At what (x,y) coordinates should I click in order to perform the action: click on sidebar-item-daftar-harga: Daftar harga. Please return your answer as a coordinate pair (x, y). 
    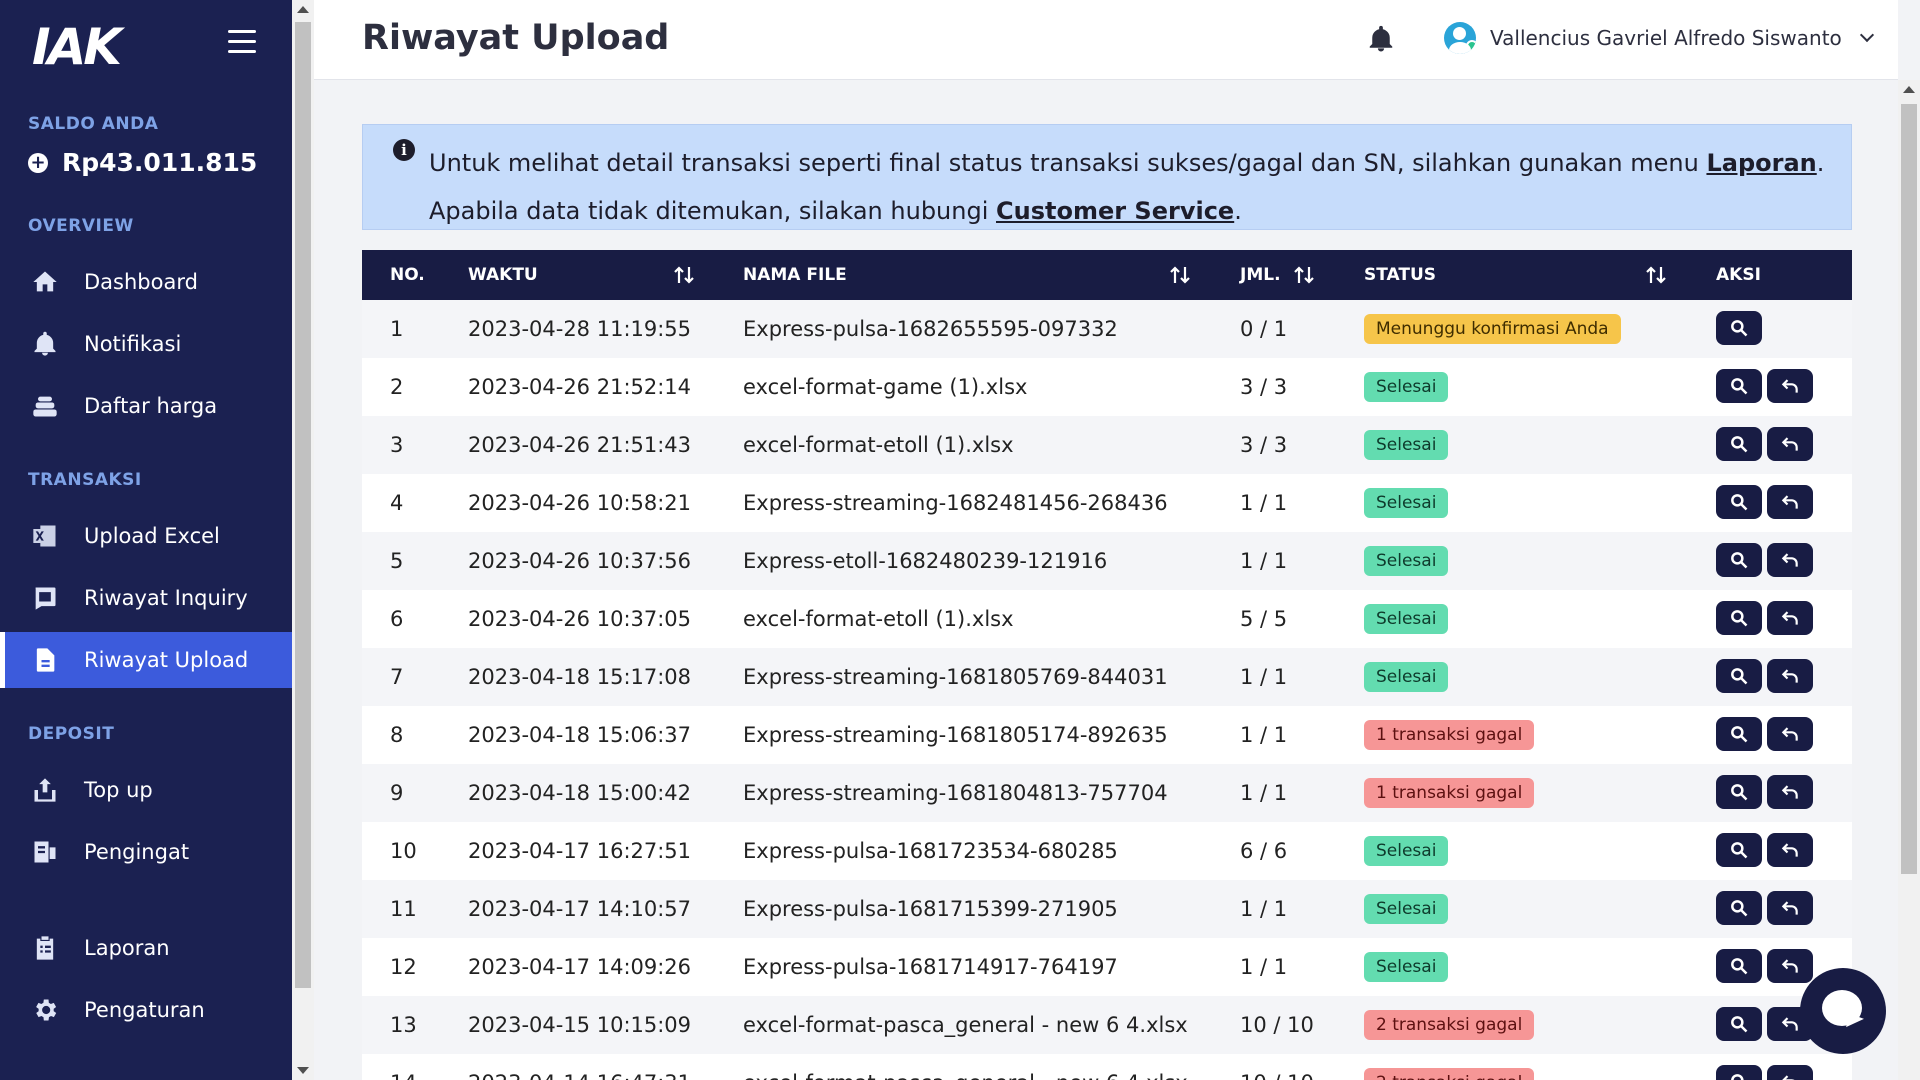
    Looking at the image, I should click on (146, 406).